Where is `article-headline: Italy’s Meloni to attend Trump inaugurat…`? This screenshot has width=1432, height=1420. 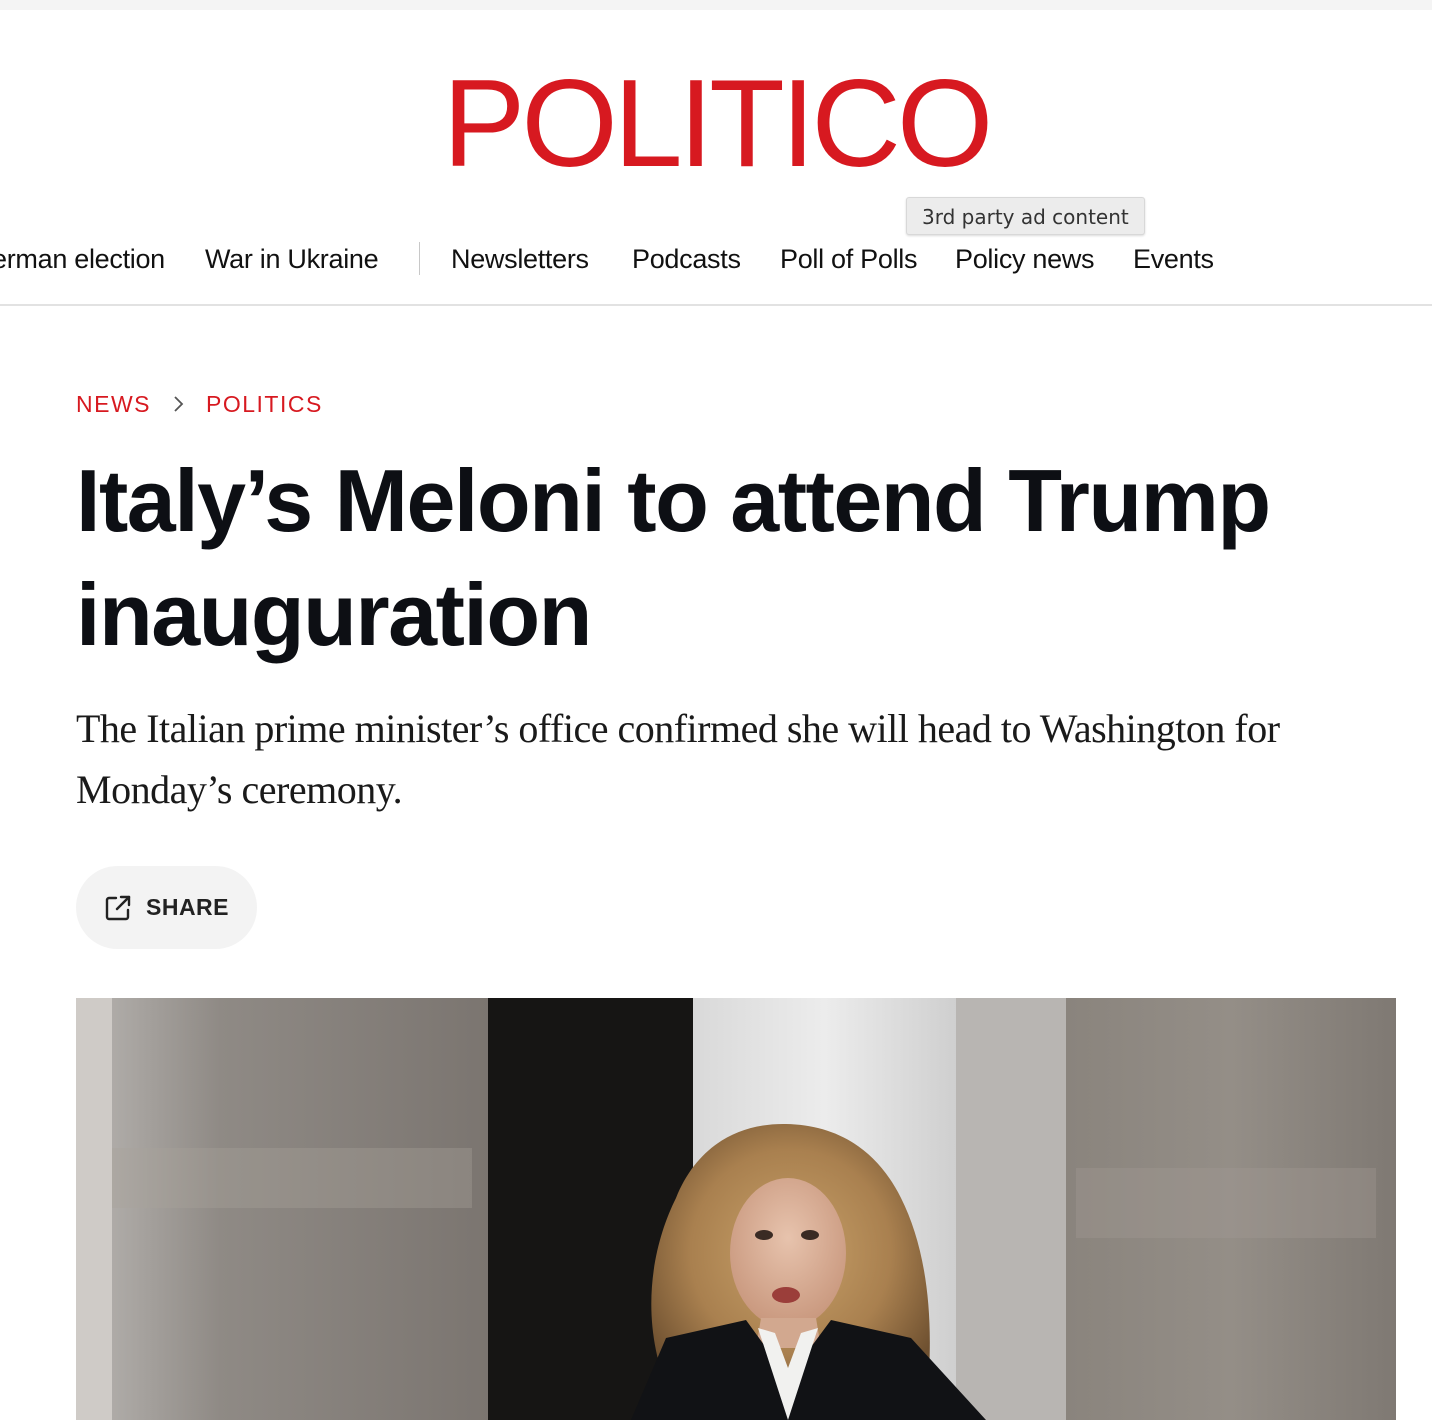
article-headline: Italy’s Meloni to attend Trump inaugurat… is located at coordinates (673, 557).